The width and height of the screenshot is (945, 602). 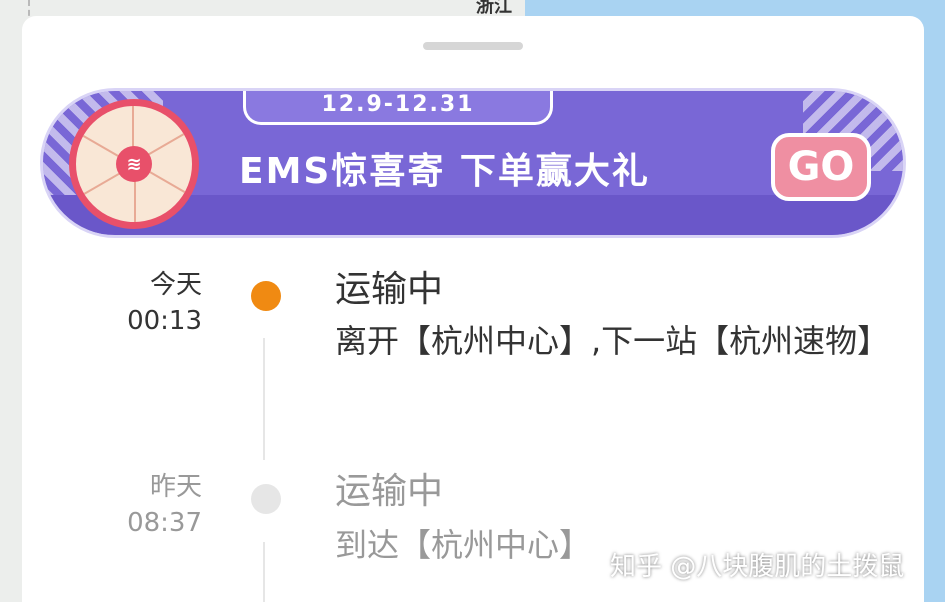 What do you see at coordinates (444, 171) in the screenshot?
I see `promo-headline: EMS惊喜寄 下单赢大礼` at bounding box center [444, 171].